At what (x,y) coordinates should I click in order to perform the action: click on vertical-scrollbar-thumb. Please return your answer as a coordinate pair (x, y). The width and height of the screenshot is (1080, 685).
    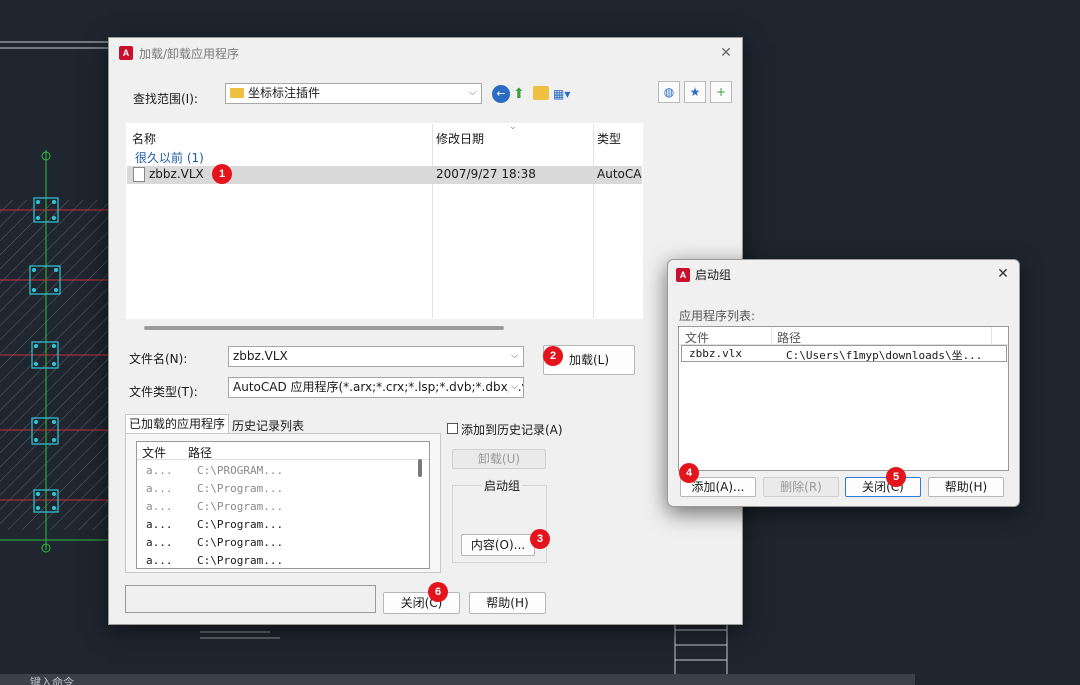
    Looking at the image, I should click on (420, 468).